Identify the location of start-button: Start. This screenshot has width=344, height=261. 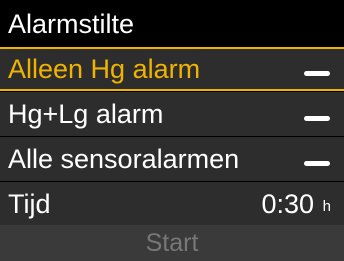
(172, 243).